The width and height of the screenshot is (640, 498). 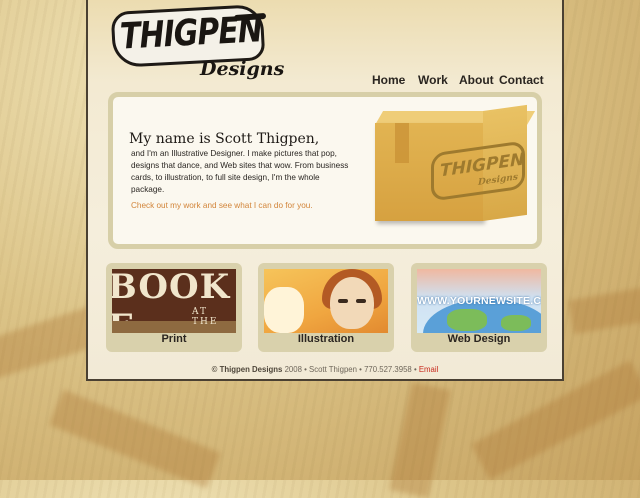 I want to click on logo-subtitle: Designs, so click(x=242, y=69).